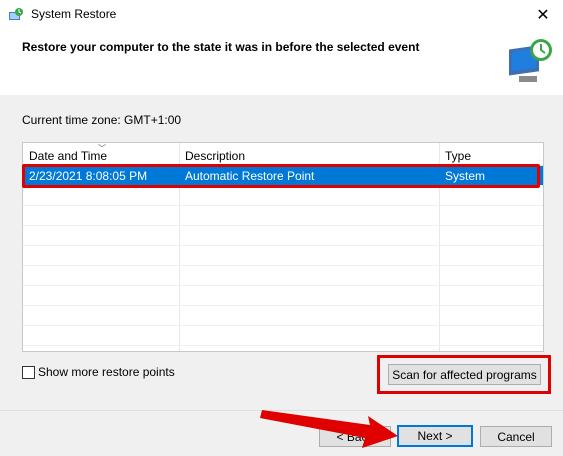  What do you see at coordinates (281, 15) in the screenshot?
I see `title-bar: System Restore ✕` at bounding box center [281, 15].